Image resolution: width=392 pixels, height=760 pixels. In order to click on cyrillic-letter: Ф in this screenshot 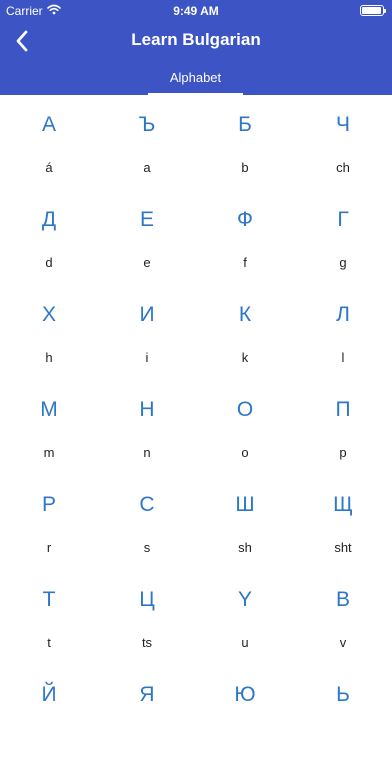, I will do `click(245, 219)`.